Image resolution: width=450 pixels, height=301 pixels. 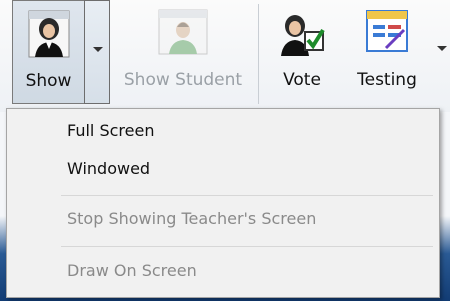 I want to click on show-button: Show, so click(x=48, y=52).